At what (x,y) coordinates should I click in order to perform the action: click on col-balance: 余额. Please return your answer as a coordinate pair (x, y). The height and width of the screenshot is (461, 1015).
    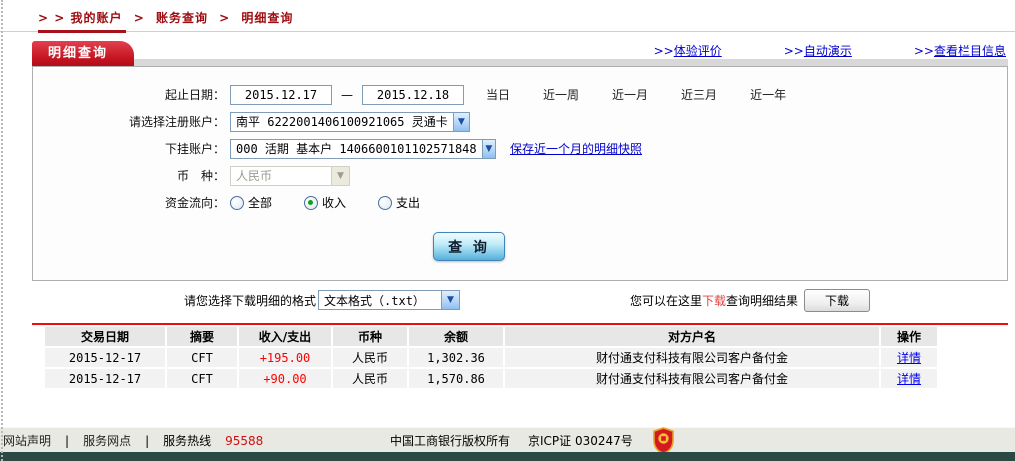
    Looking at the image, I should click on (456, 336).